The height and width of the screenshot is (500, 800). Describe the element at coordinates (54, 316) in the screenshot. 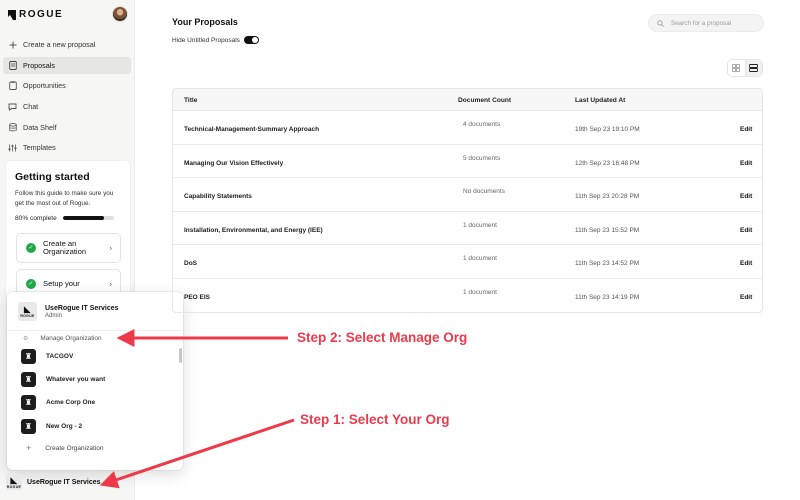

I see `current-organization-role: Admin` at that location.